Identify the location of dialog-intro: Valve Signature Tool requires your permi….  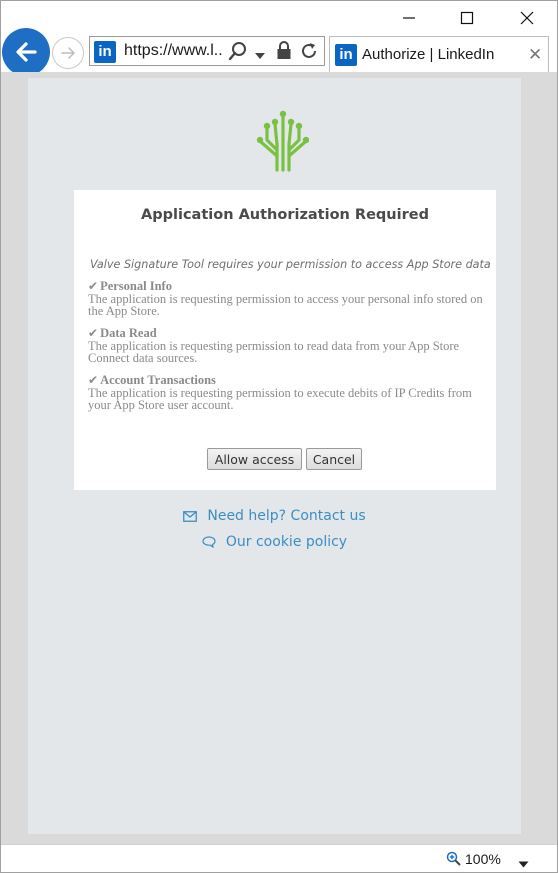
(290, 264).